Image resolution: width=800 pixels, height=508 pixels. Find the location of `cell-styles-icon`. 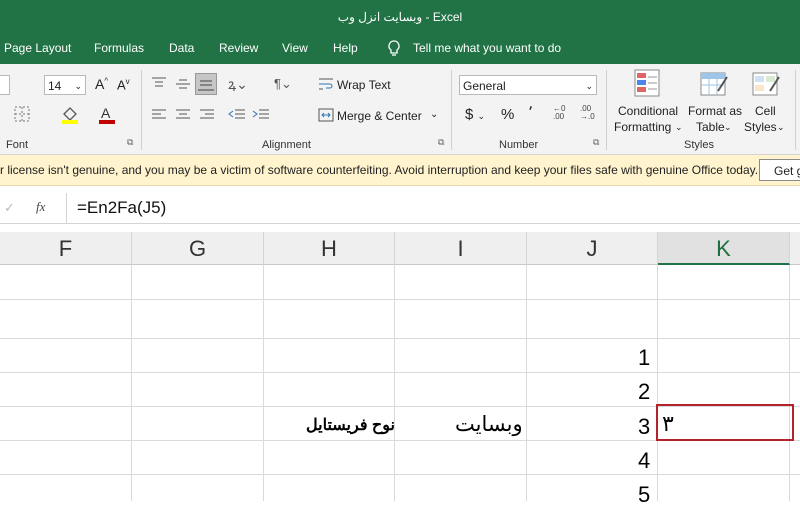

cell-styles-icon is located at coordinates (767, 85).